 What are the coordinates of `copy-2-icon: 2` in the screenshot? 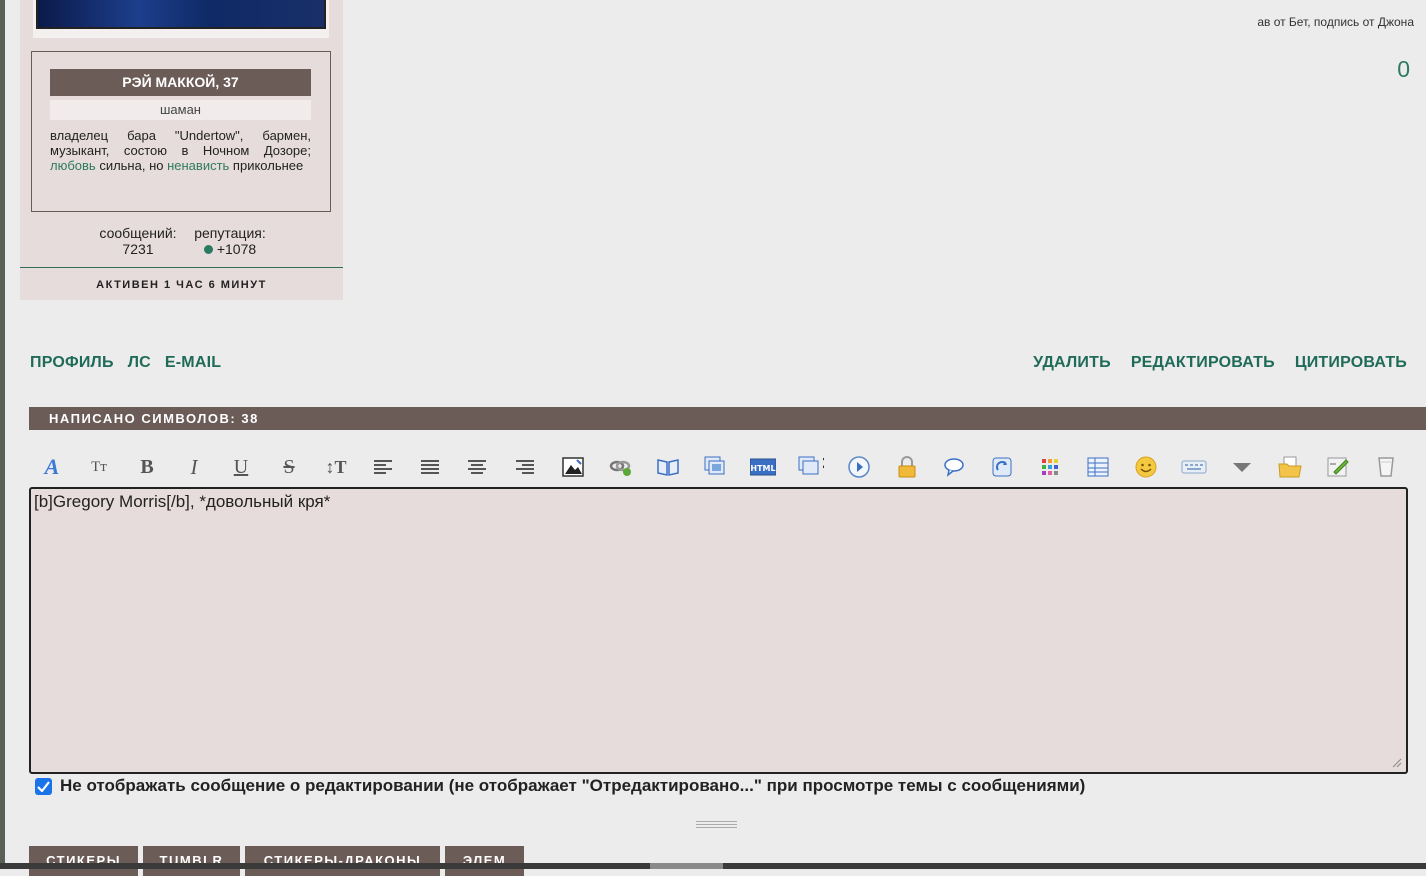 It's located at (811, 467).